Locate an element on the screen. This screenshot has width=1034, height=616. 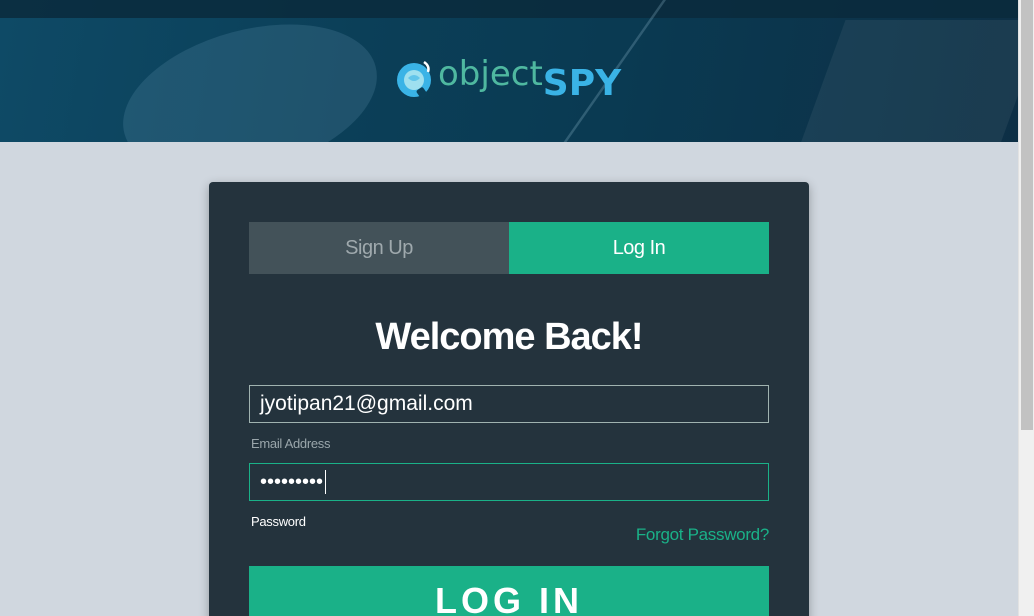
auth-tabs: Sign Up Log In is located at coordinates (509, 248).